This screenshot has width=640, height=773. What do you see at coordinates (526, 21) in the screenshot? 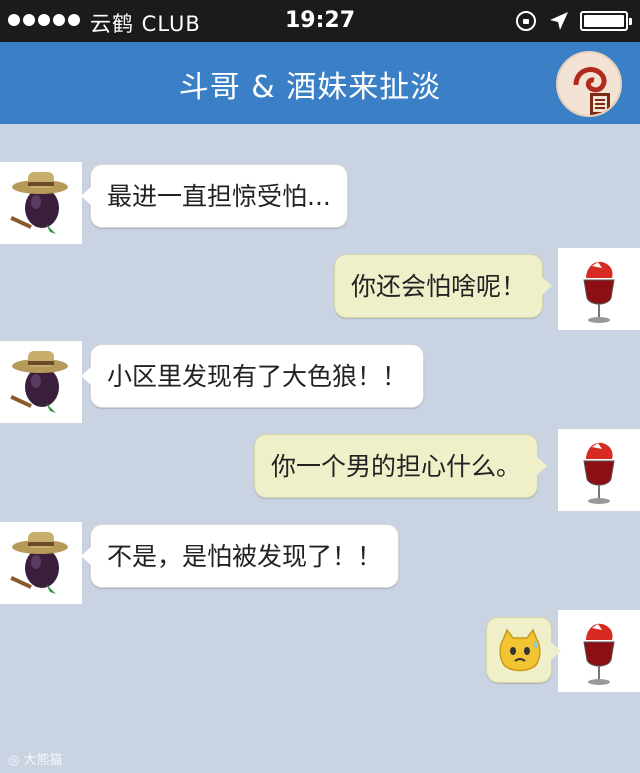
I see `lock-rotation-icon` at bounding box center [526, 21].